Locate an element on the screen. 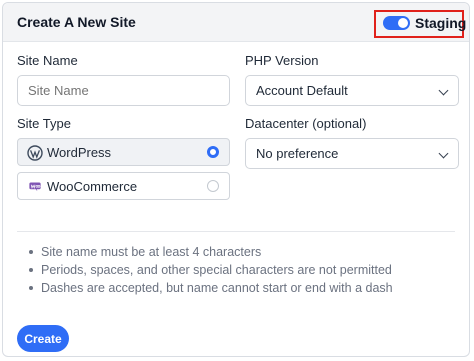 The width and height of the screenshot is (474, 361). staging-toggle is located at coordinates (396, 23).